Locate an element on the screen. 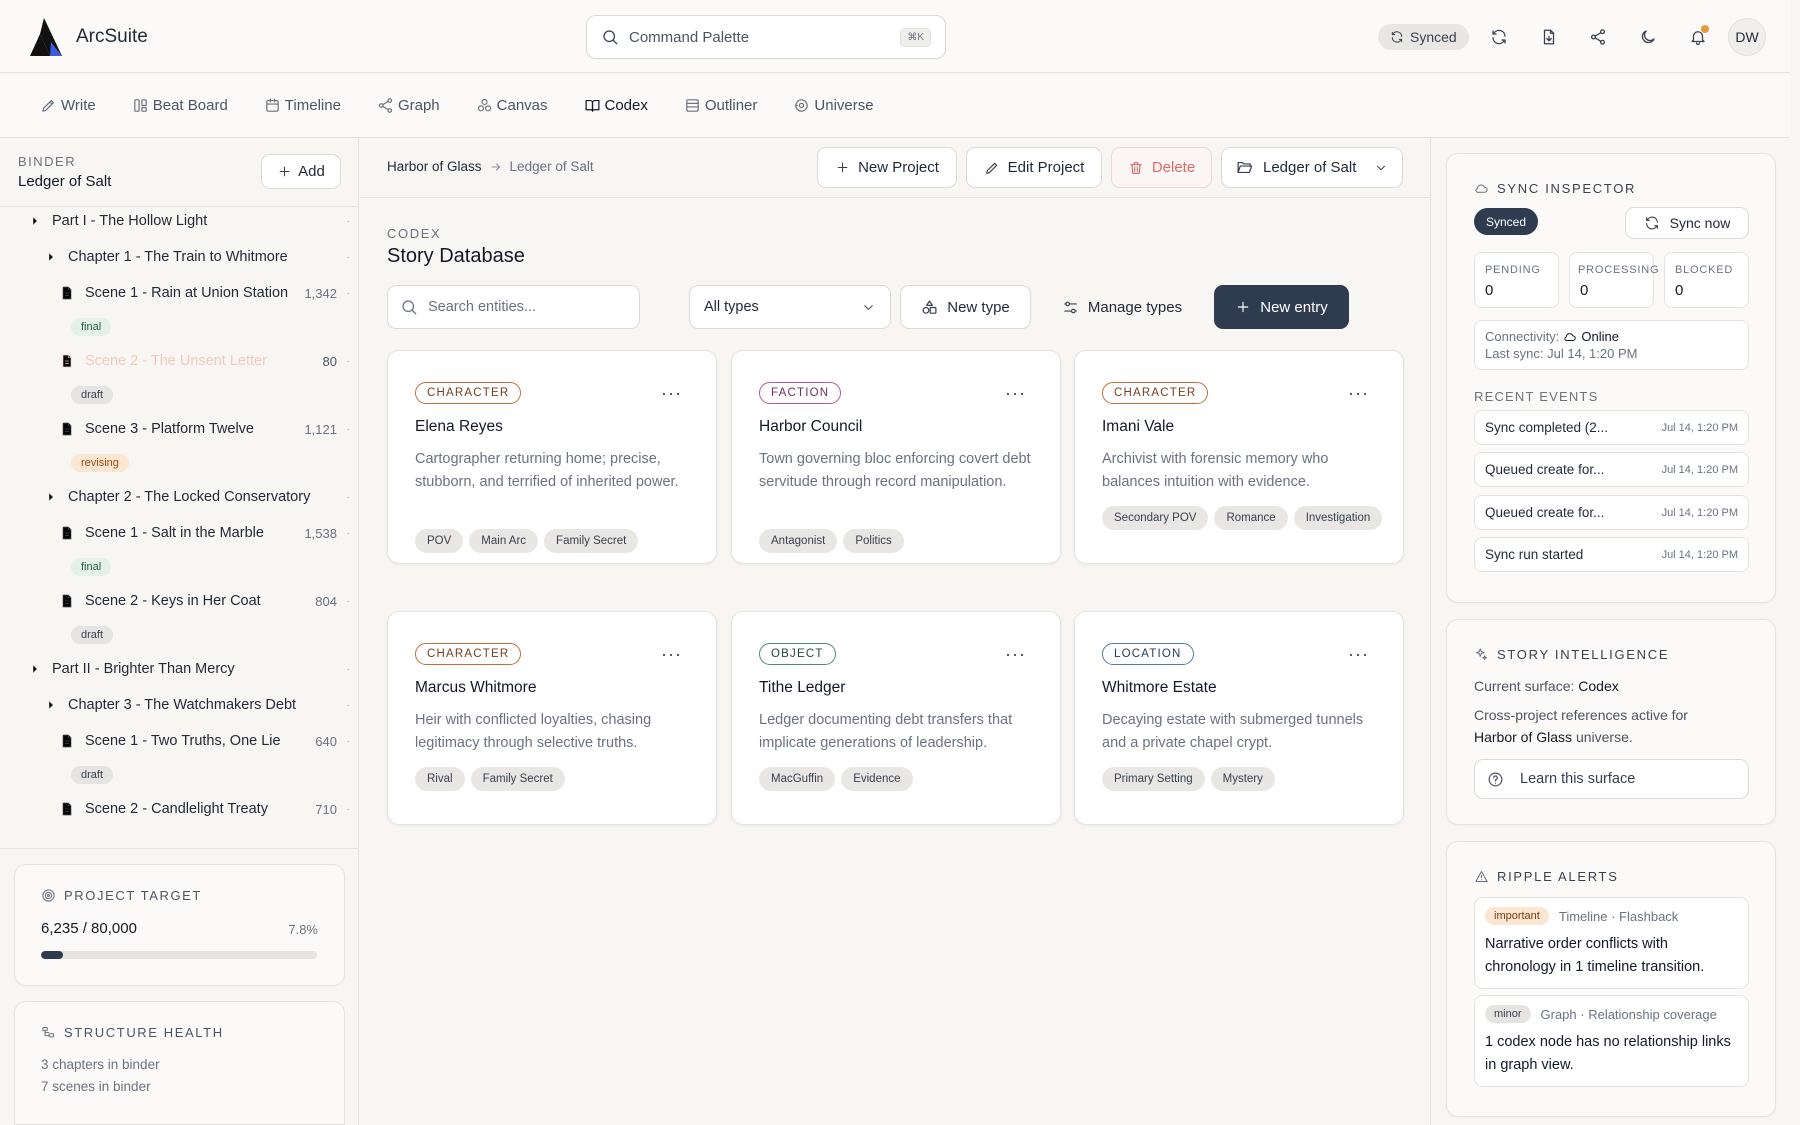  tab-canvas: Canvas is located at coordinates (512, 106).